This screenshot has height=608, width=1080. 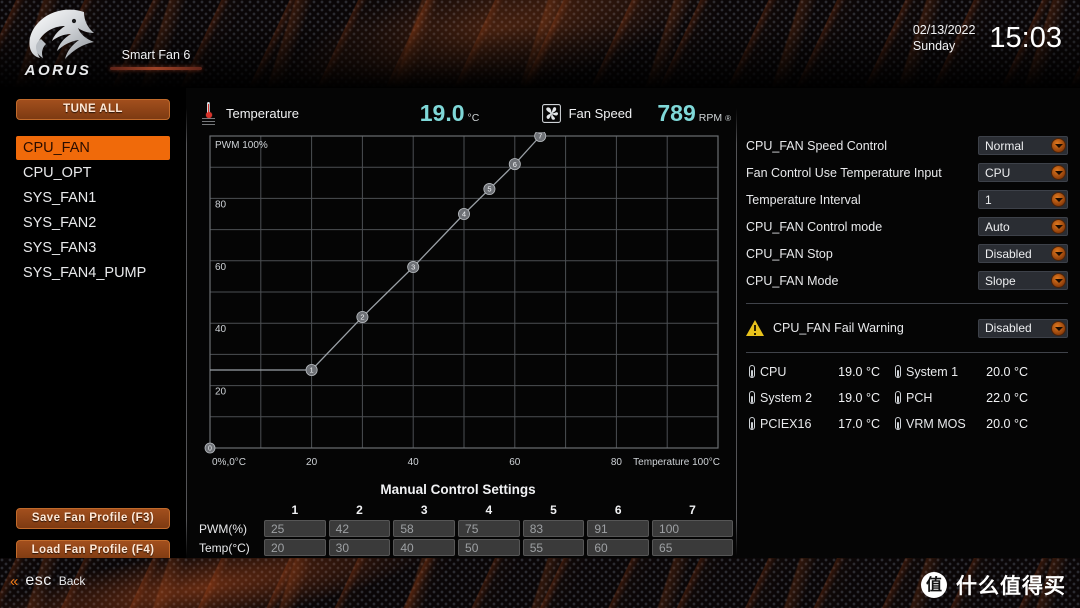 What do you see at coordinates (553, 547) in the screenshot?
I see `manual-control-cell: 55` at bounding box center [553, 547].